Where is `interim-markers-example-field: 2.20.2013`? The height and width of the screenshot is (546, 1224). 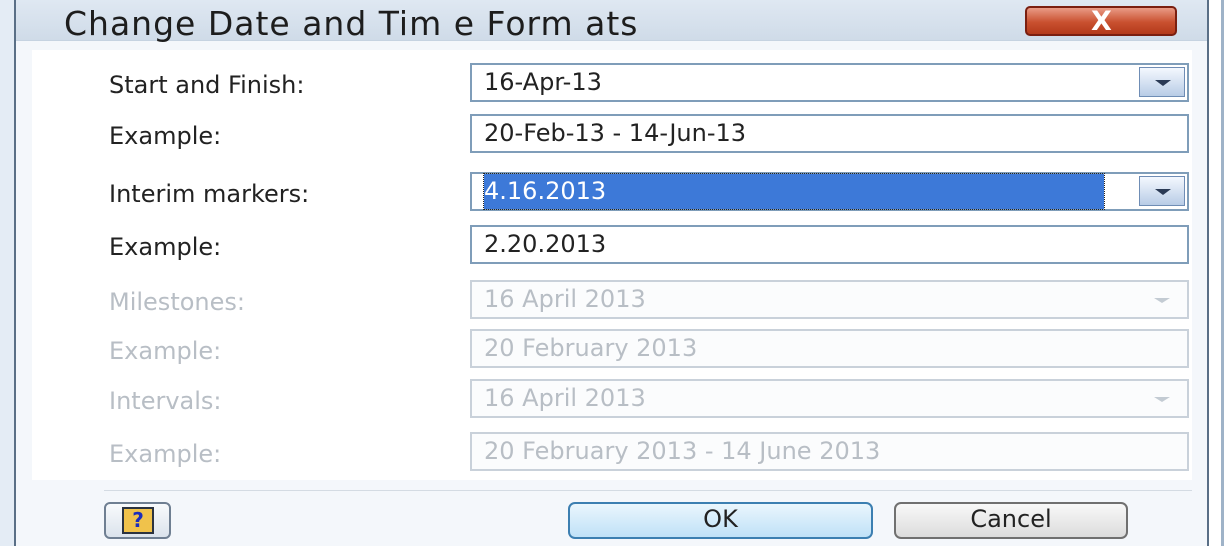 interim-markers-example-field: 2.20.2013 is located at coordinates (829, 244).